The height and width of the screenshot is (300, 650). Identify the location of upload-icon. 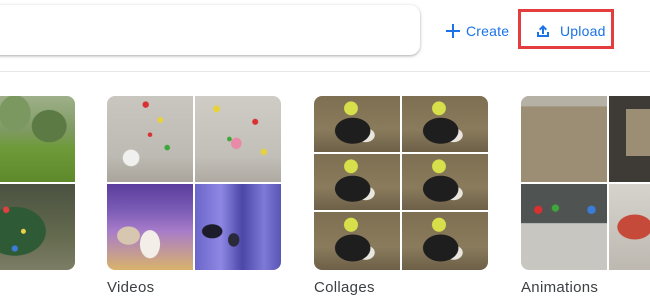
(543, 31).